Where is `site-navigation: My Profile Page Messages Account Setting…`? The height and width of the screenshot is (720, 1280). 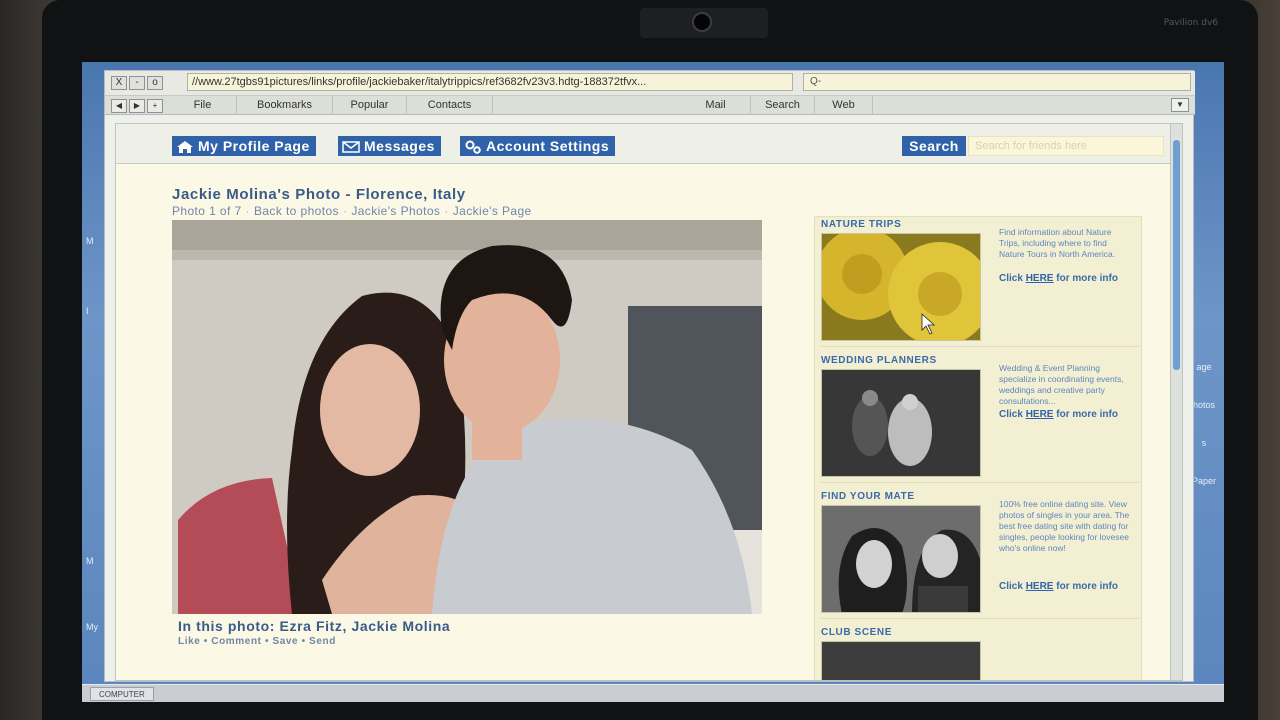 site-navigation: My Profile Page Messages Account Setting… is located at coordinates (644, 144).